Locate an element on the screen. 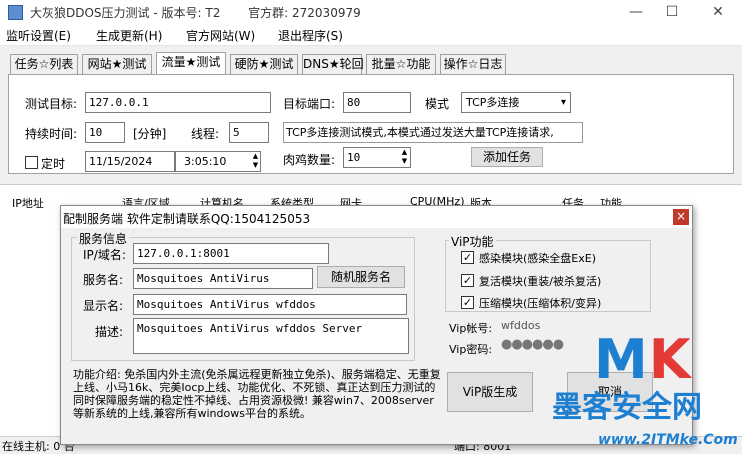 This screenshot has height=454, width=742. tab-hardware-defense-test: 硬防★测试 is located at coordinates (264, 64).